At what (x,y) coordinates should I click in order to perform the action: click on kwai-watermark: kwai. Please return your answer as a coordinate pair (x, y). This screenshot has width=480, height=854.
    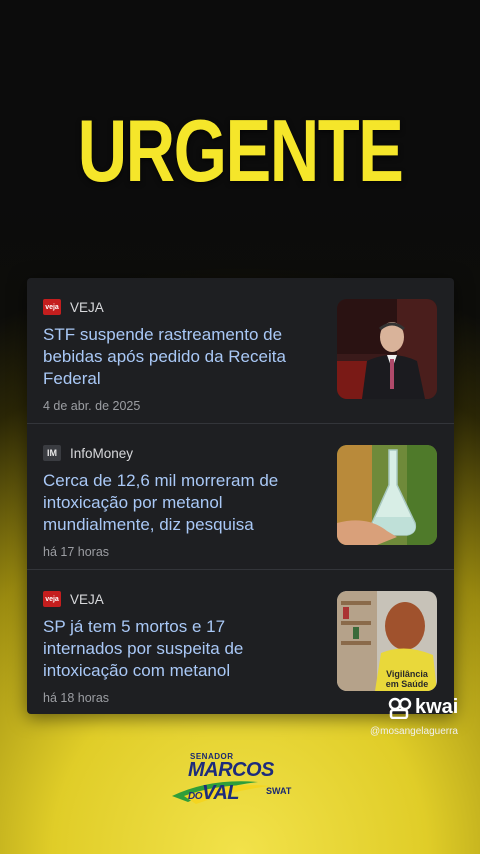
    Looking at the image, I should click on (423, 707).